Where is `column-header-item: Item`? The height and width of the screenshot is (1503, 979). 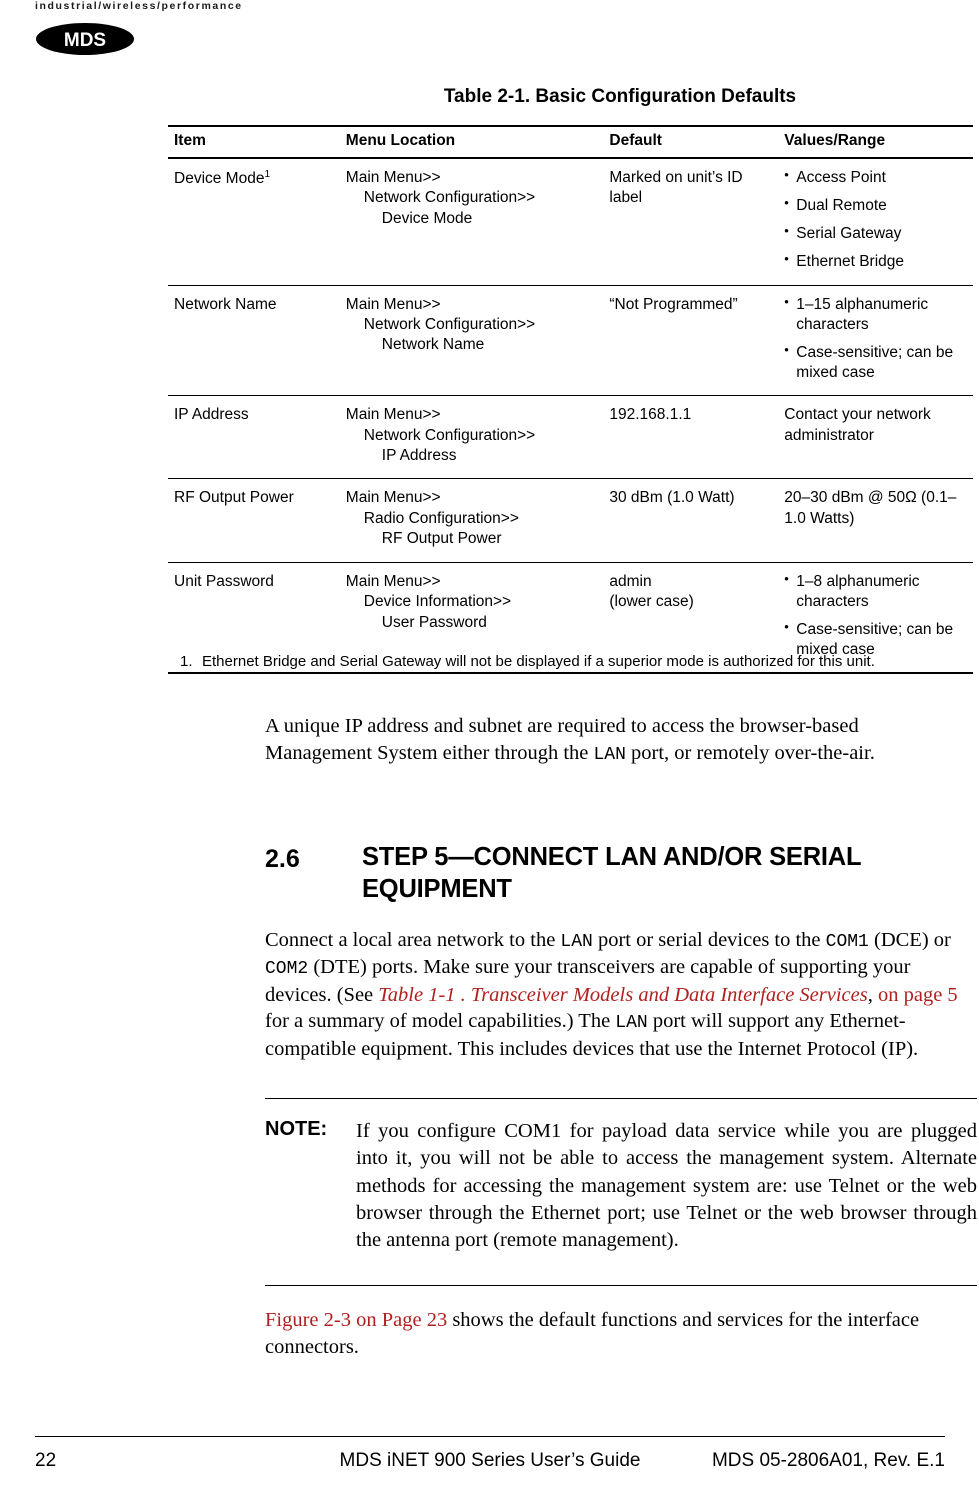 column-header-item: Item is located at coordinates (254, 142).